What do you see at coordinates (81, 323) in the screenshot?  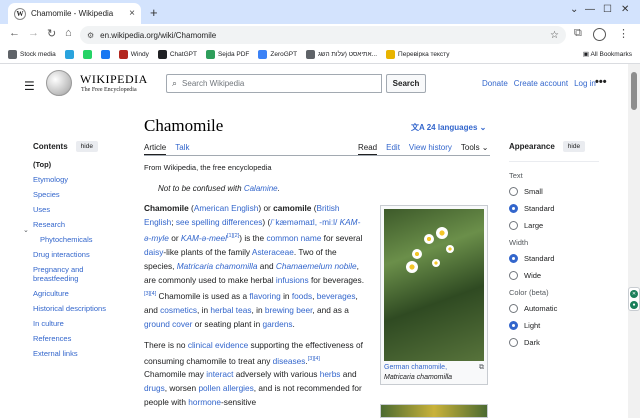 I see `toc-item: In culture` at bounding box center [81, 323].